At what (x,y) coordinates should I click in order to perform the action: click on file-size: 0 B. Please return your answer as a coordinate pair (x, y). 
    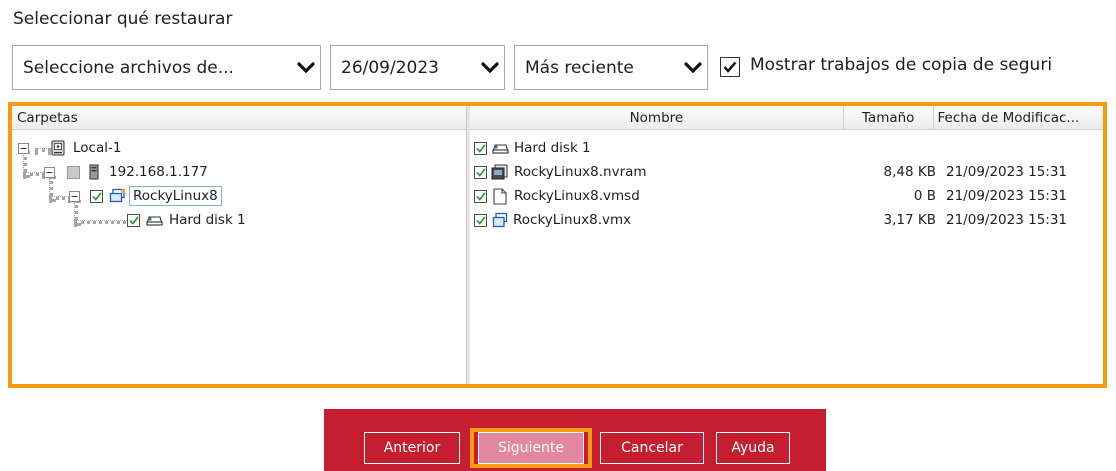
    Looking at the image, I should click on (924, 196).